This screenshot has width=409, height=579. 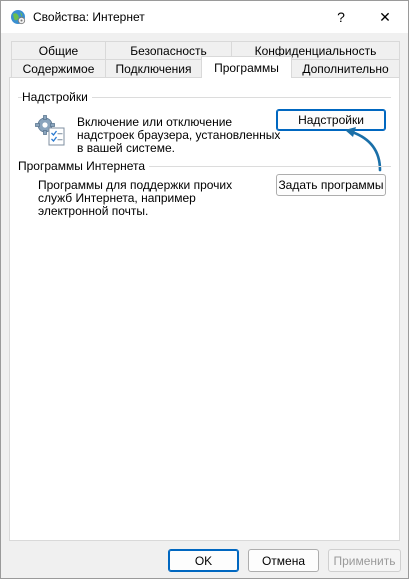 I want to click on help-button: ?, so click(x=341, y=17).